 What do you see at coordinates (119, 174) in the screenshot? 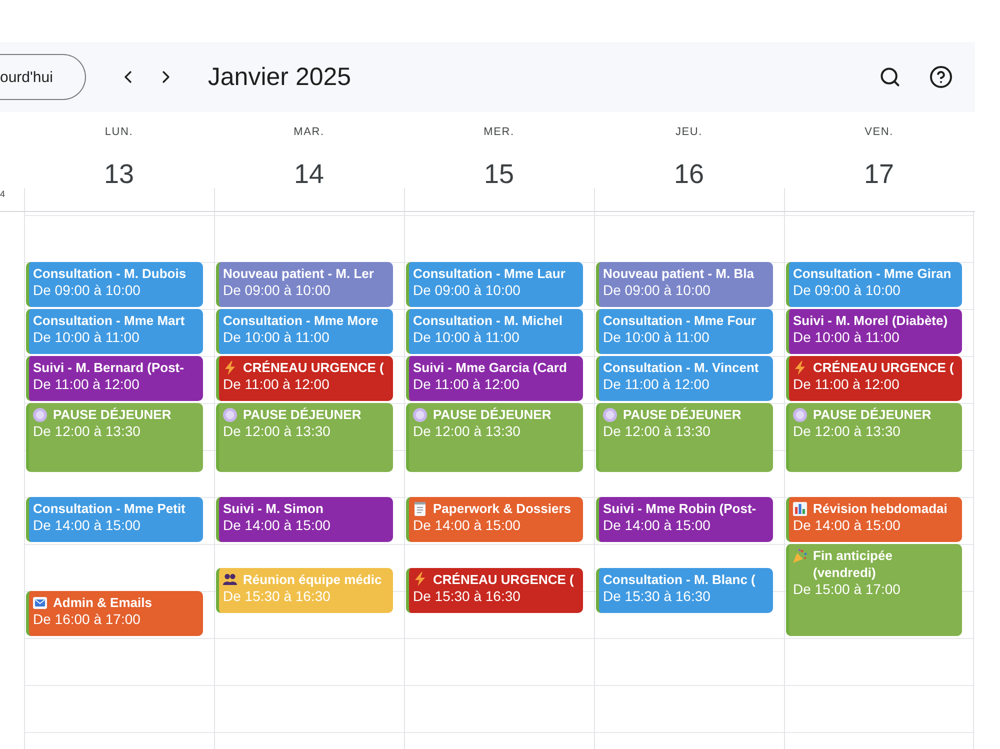
I see `day-number: 13` at bounding box center [119, 174].